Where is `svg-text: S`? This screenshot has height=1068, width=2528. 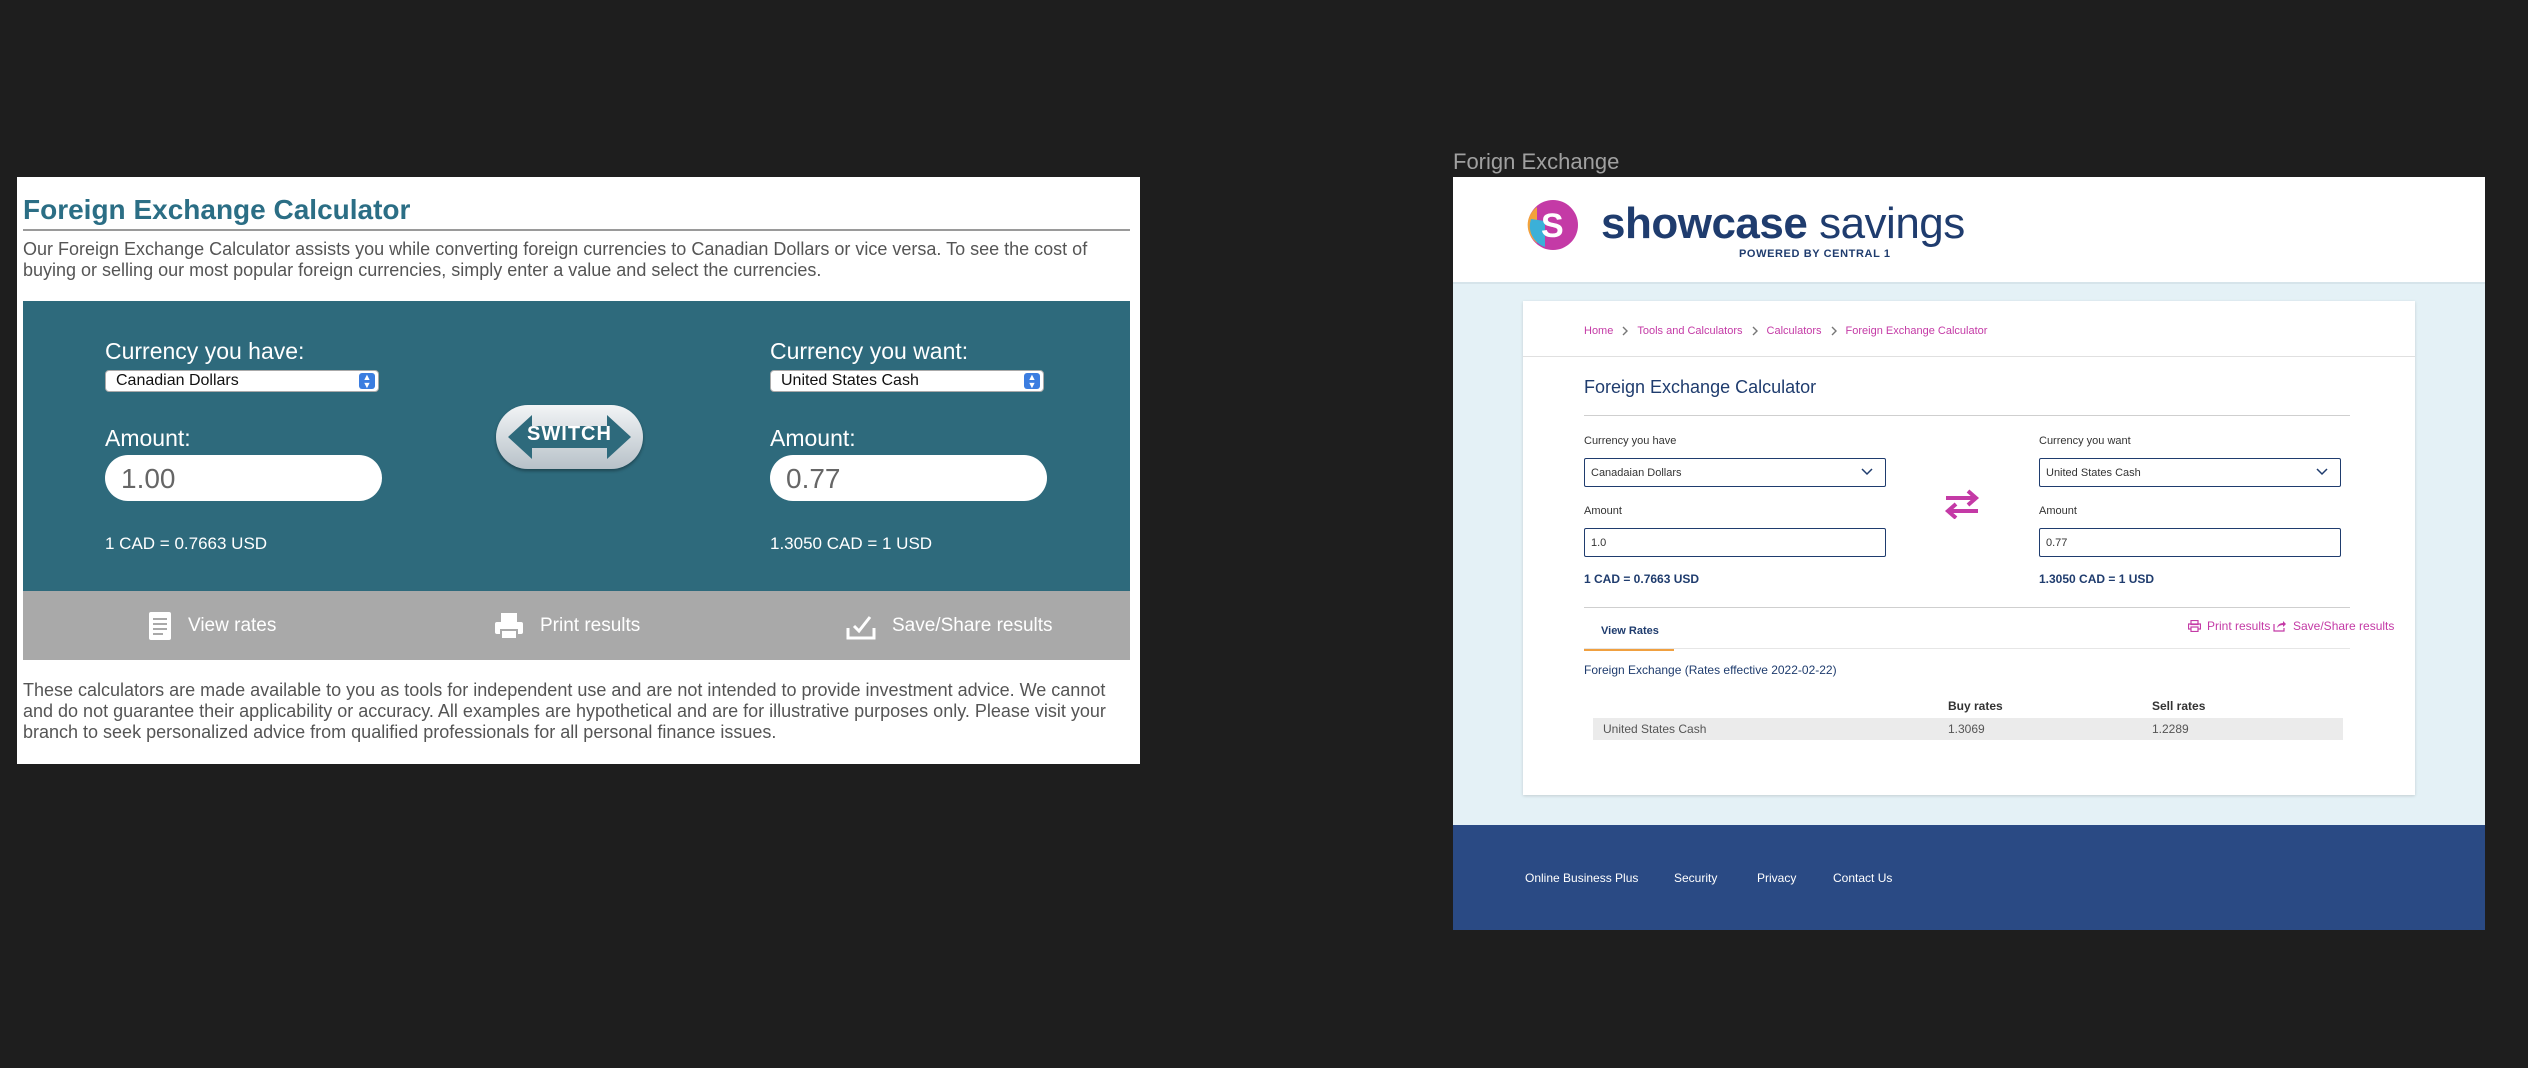
svg-text: S is located at coordinates (1552, 226).